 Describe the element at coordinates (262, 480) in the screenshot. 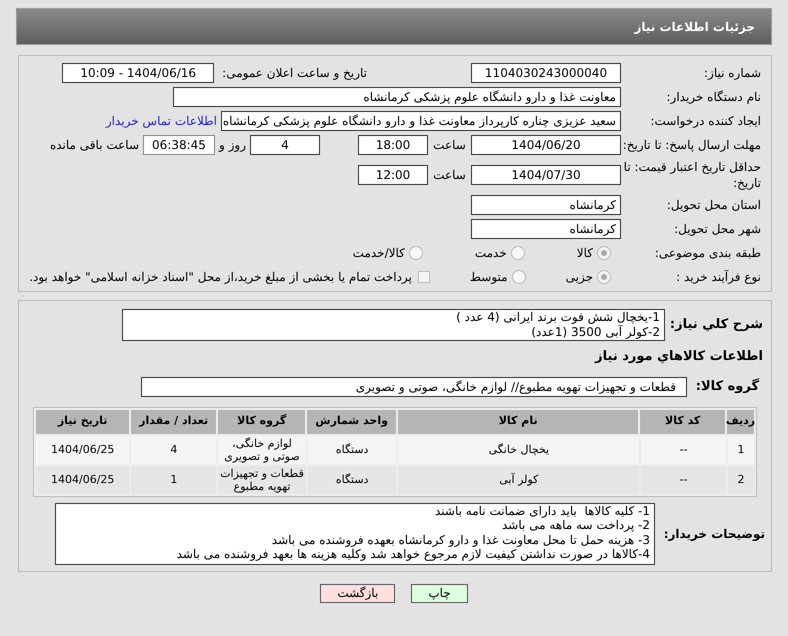

I see `table-cell: قطعات و تجهیزات تهویه مطبوع` at that location.